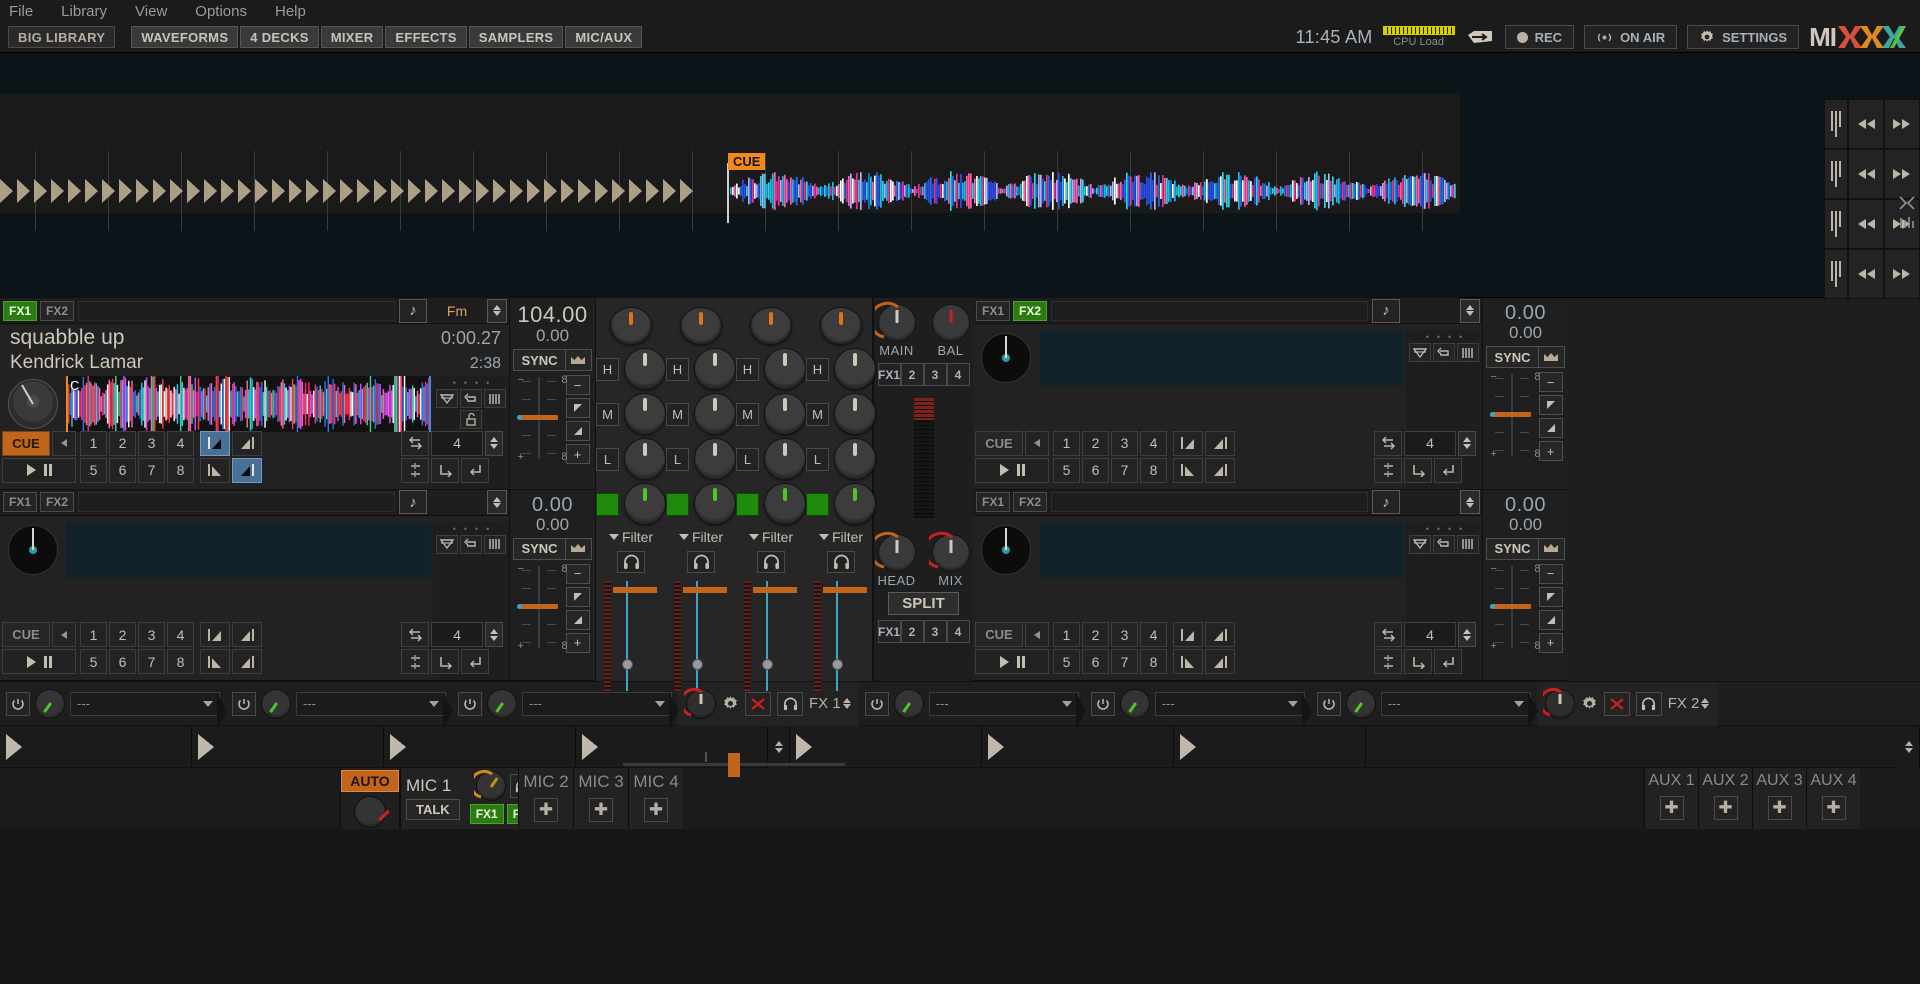  What do you see at coordinates (949, 551) in the screenshot?
I see `headphone-mix-knob` at bounding box center [949, 551].